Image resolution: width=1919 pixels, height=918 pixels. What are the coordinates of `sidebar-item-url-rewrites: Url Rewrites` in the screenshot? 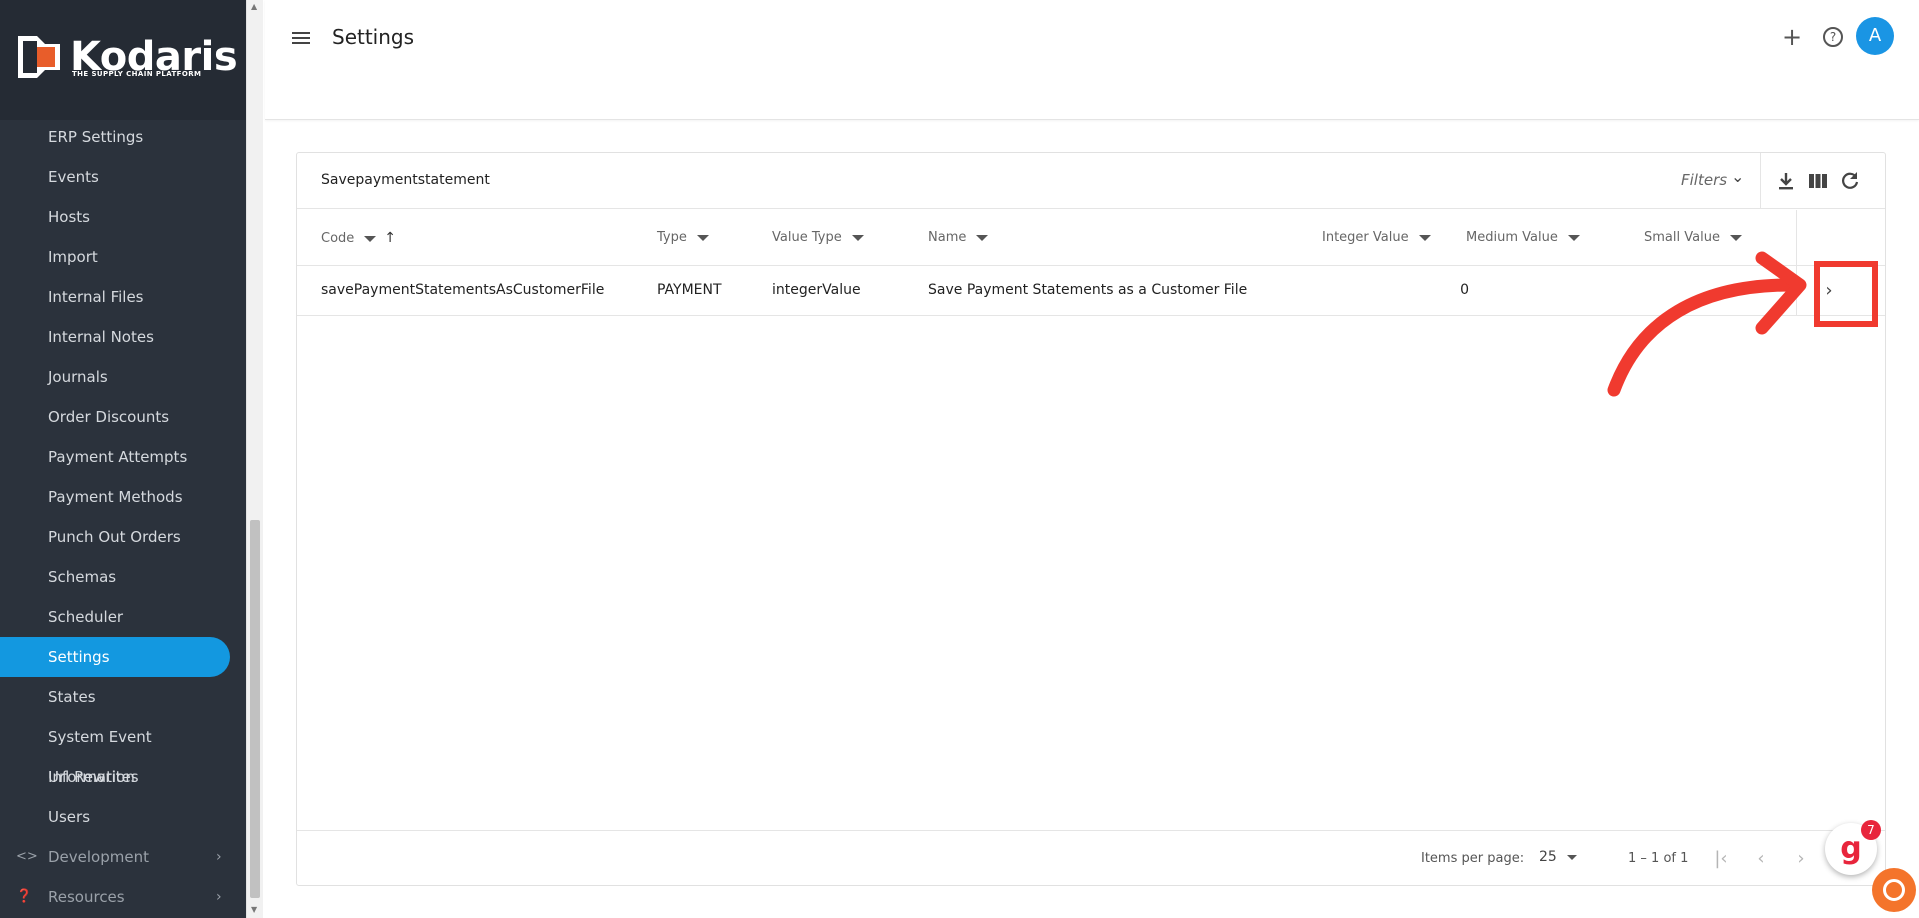 It's located at (120, 777).